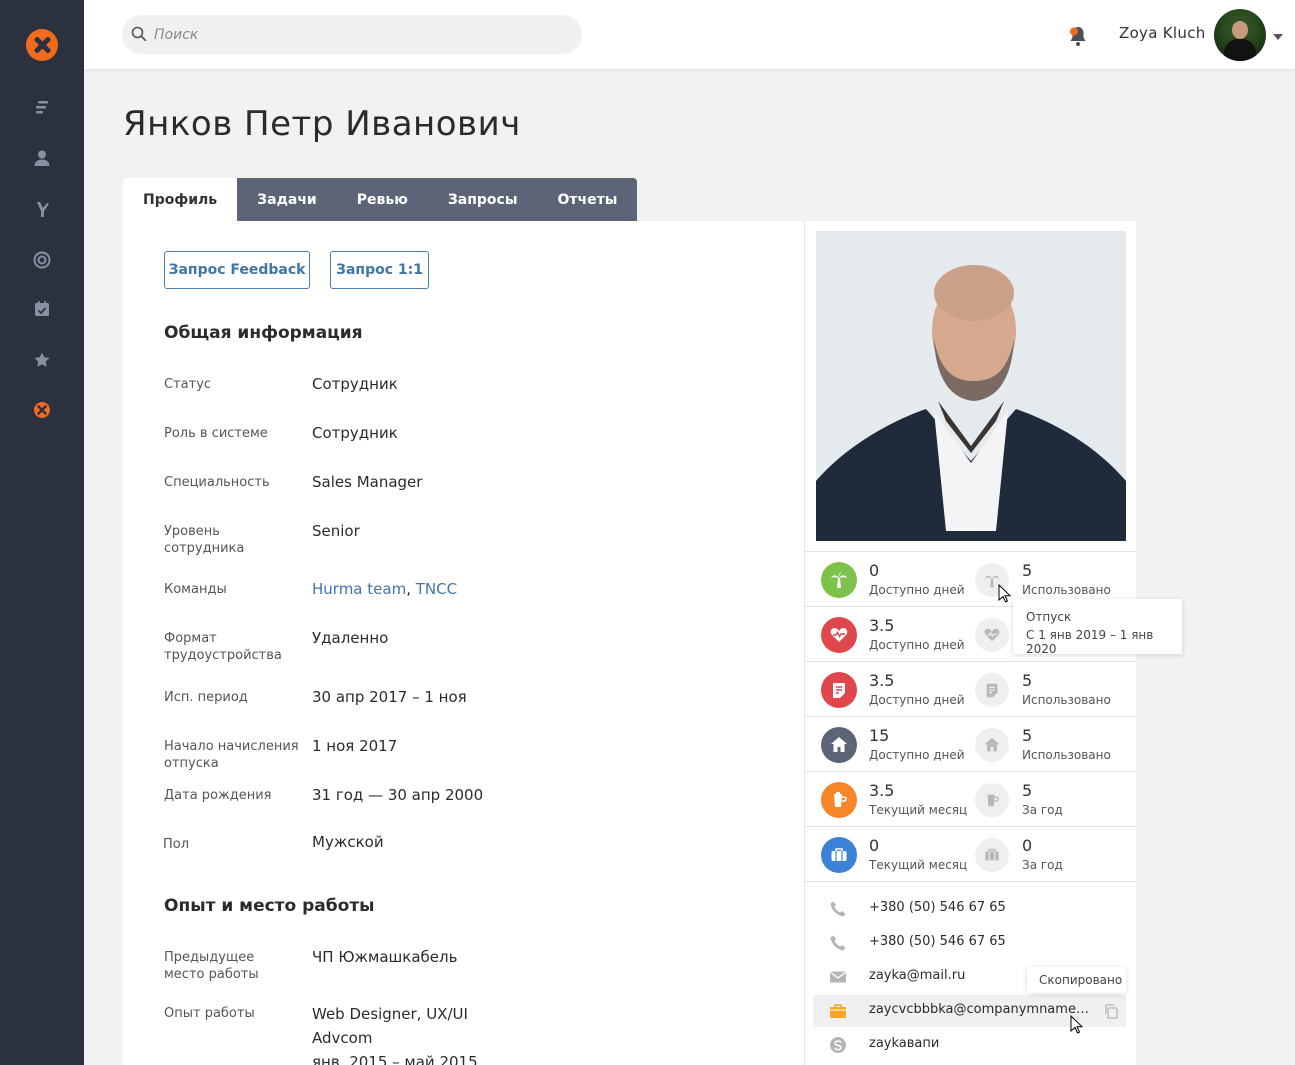  I want to click on app-logo-icon, so click(42, 45).